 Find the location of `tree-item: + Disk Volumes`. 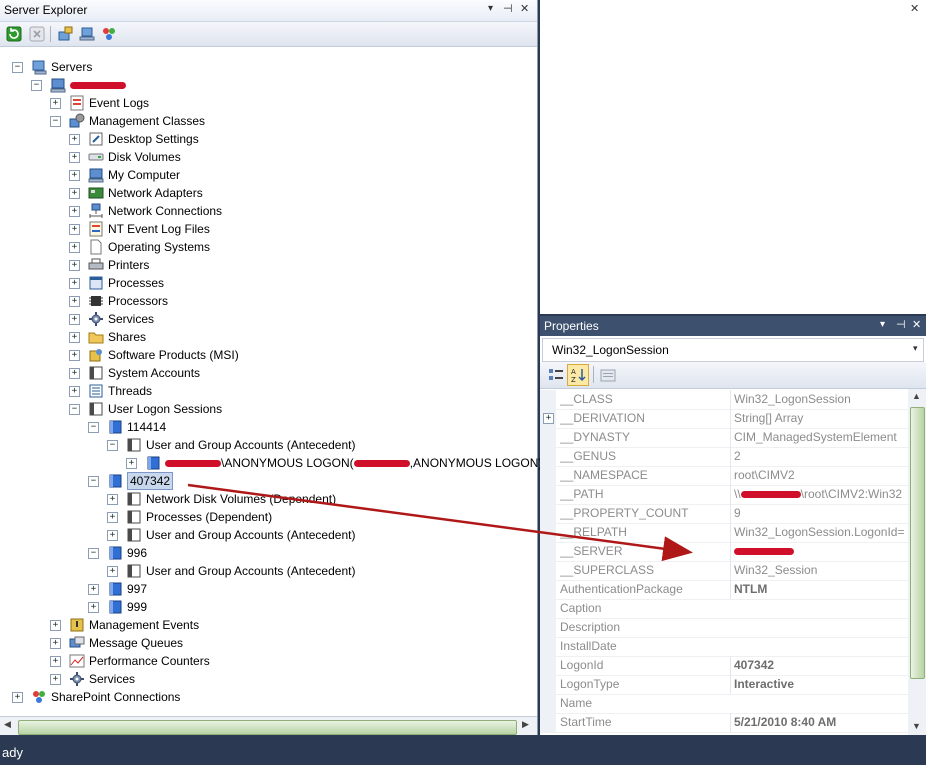

tree-item: + Disk Volumes is located at coordinates (294, 157).